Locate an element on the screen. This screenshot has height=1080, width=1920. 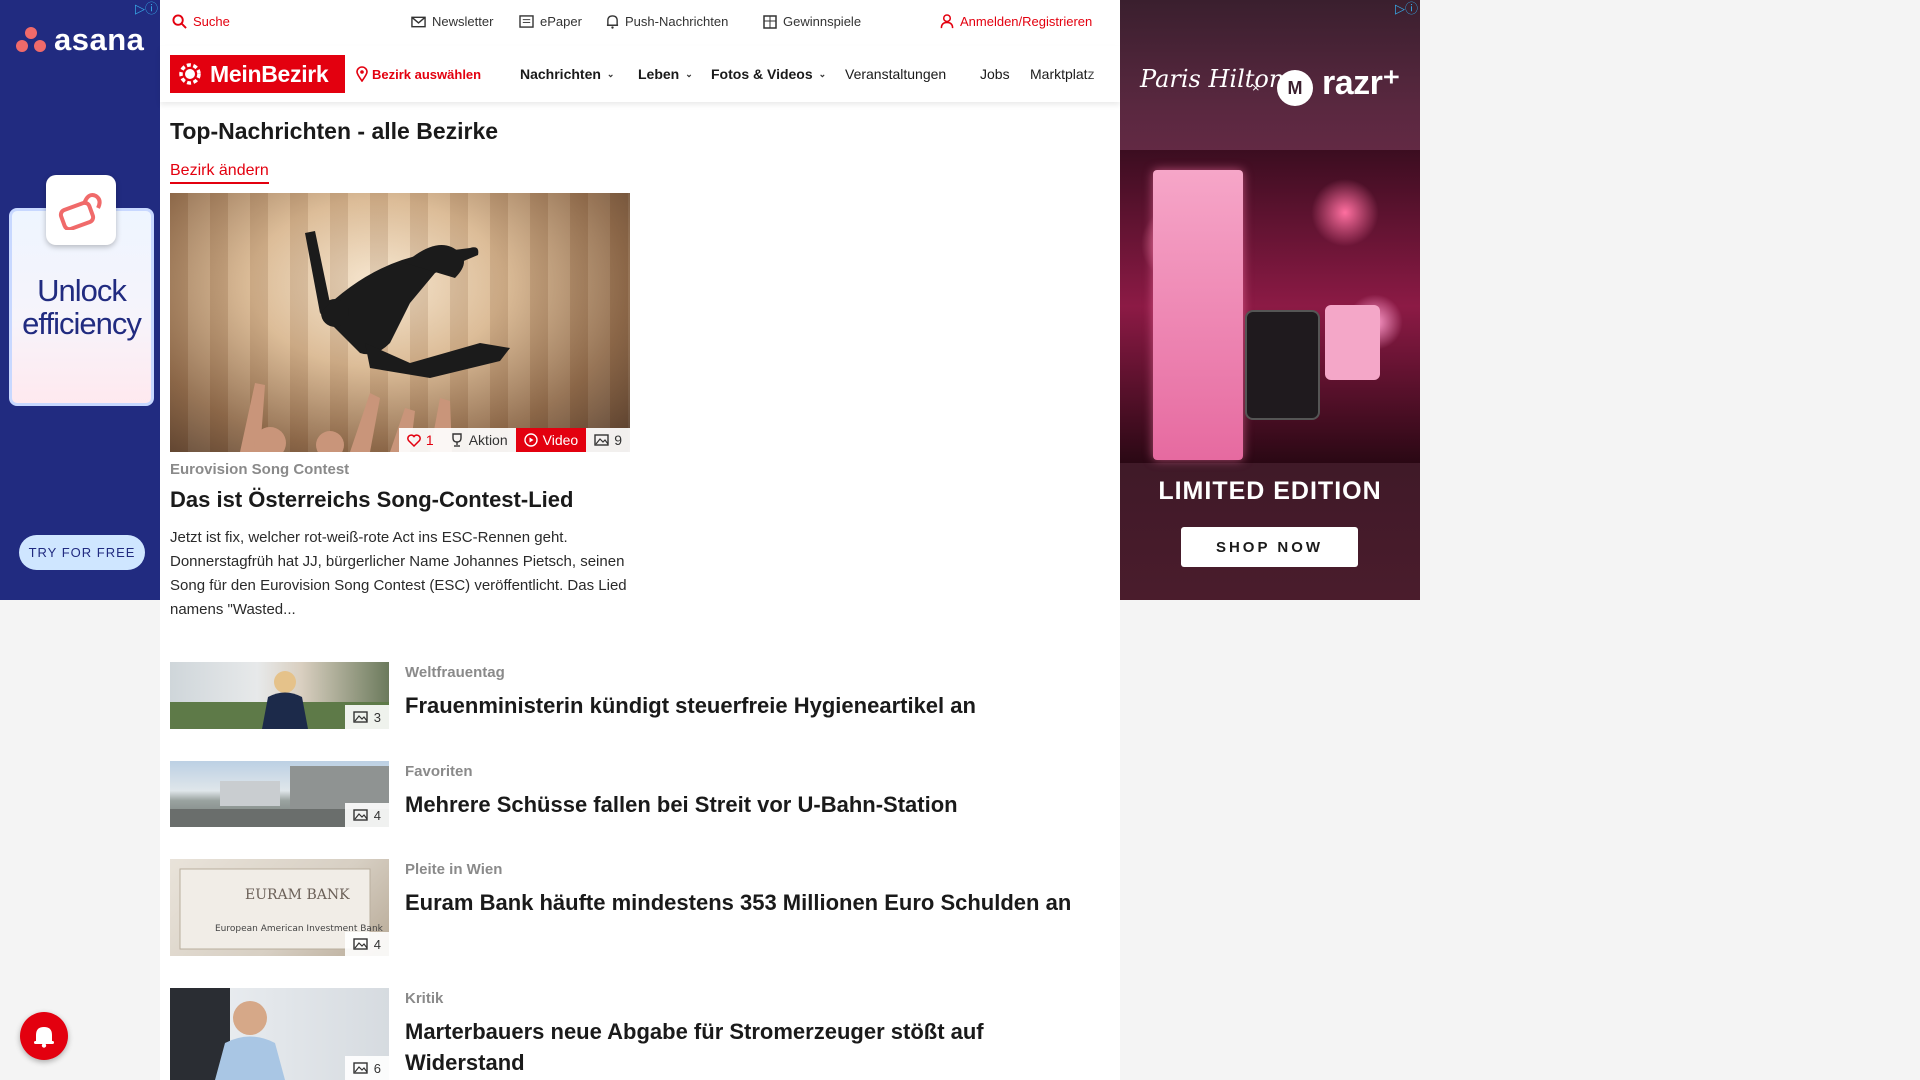
article-kicker: Kritik is located at coordinates (424, 998).